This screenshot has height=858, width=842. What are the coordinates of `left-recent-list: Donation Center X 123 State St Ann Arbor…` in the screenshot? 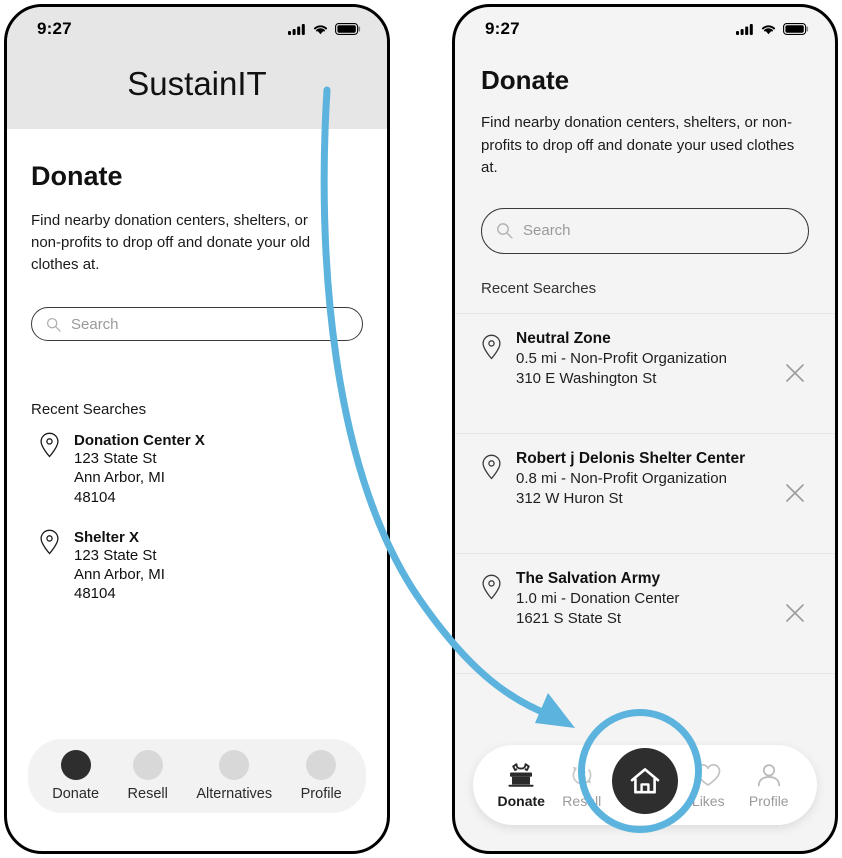 It's located at (197, 517).